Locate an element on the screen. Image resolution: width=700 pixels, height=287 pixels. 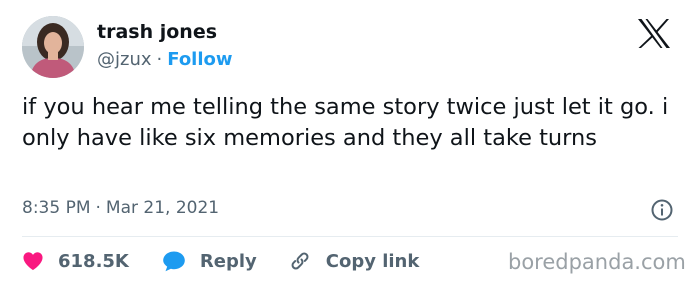
like-button: 618.5K is located at coordinates (75, 261).